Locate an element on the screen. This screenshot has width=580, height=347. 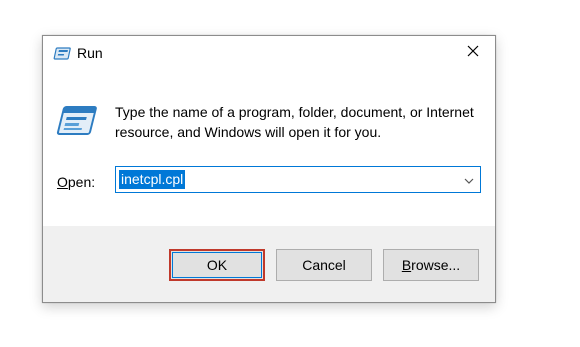
open-label-mnemonic: O is located at coordinates (62, 182).